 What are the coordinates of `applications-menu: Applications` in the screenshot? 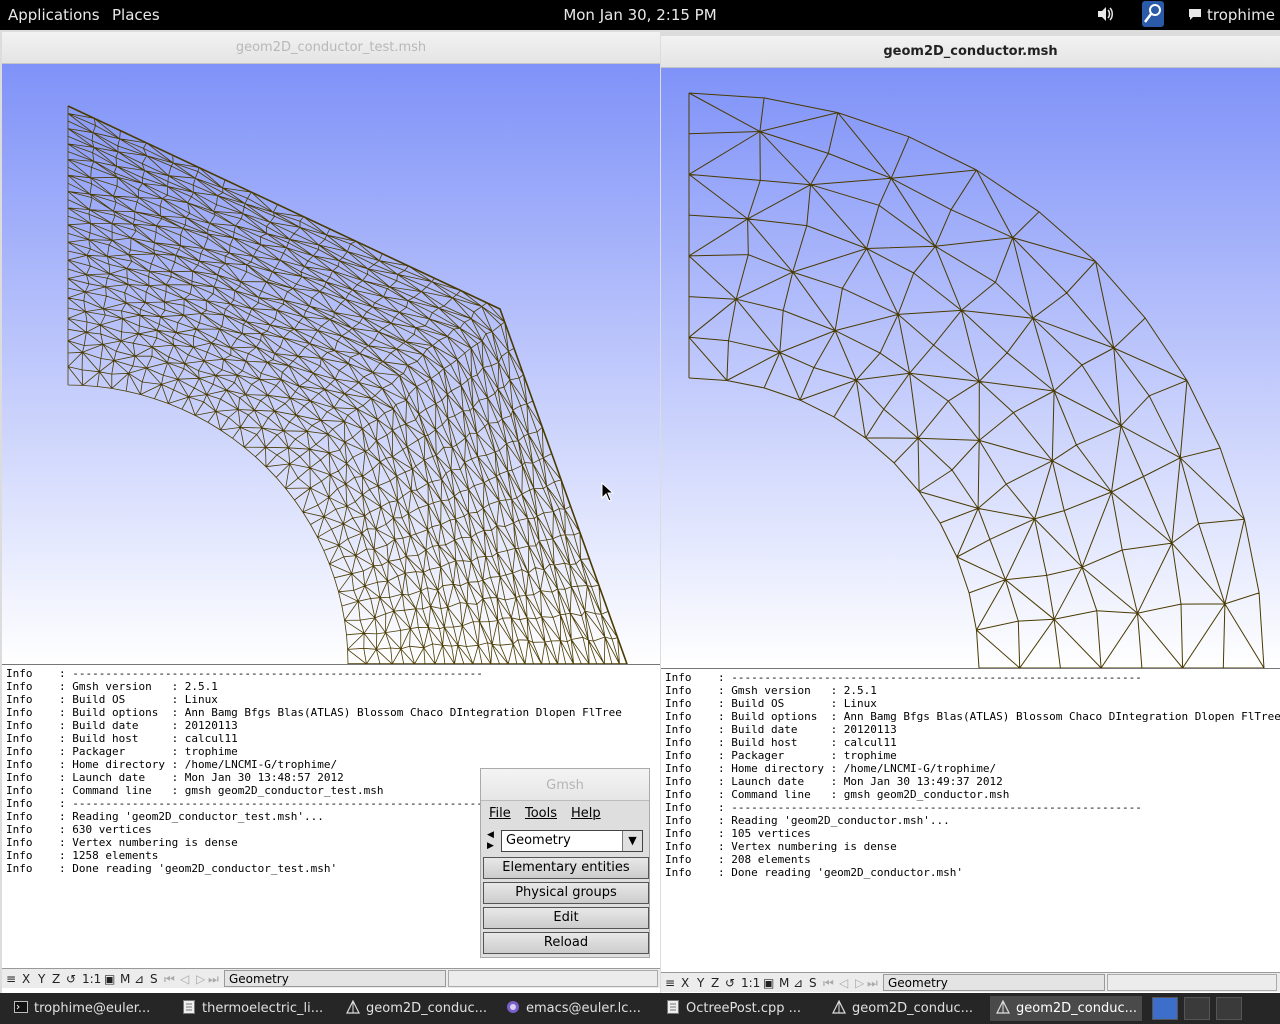 It's located at (54, 15).